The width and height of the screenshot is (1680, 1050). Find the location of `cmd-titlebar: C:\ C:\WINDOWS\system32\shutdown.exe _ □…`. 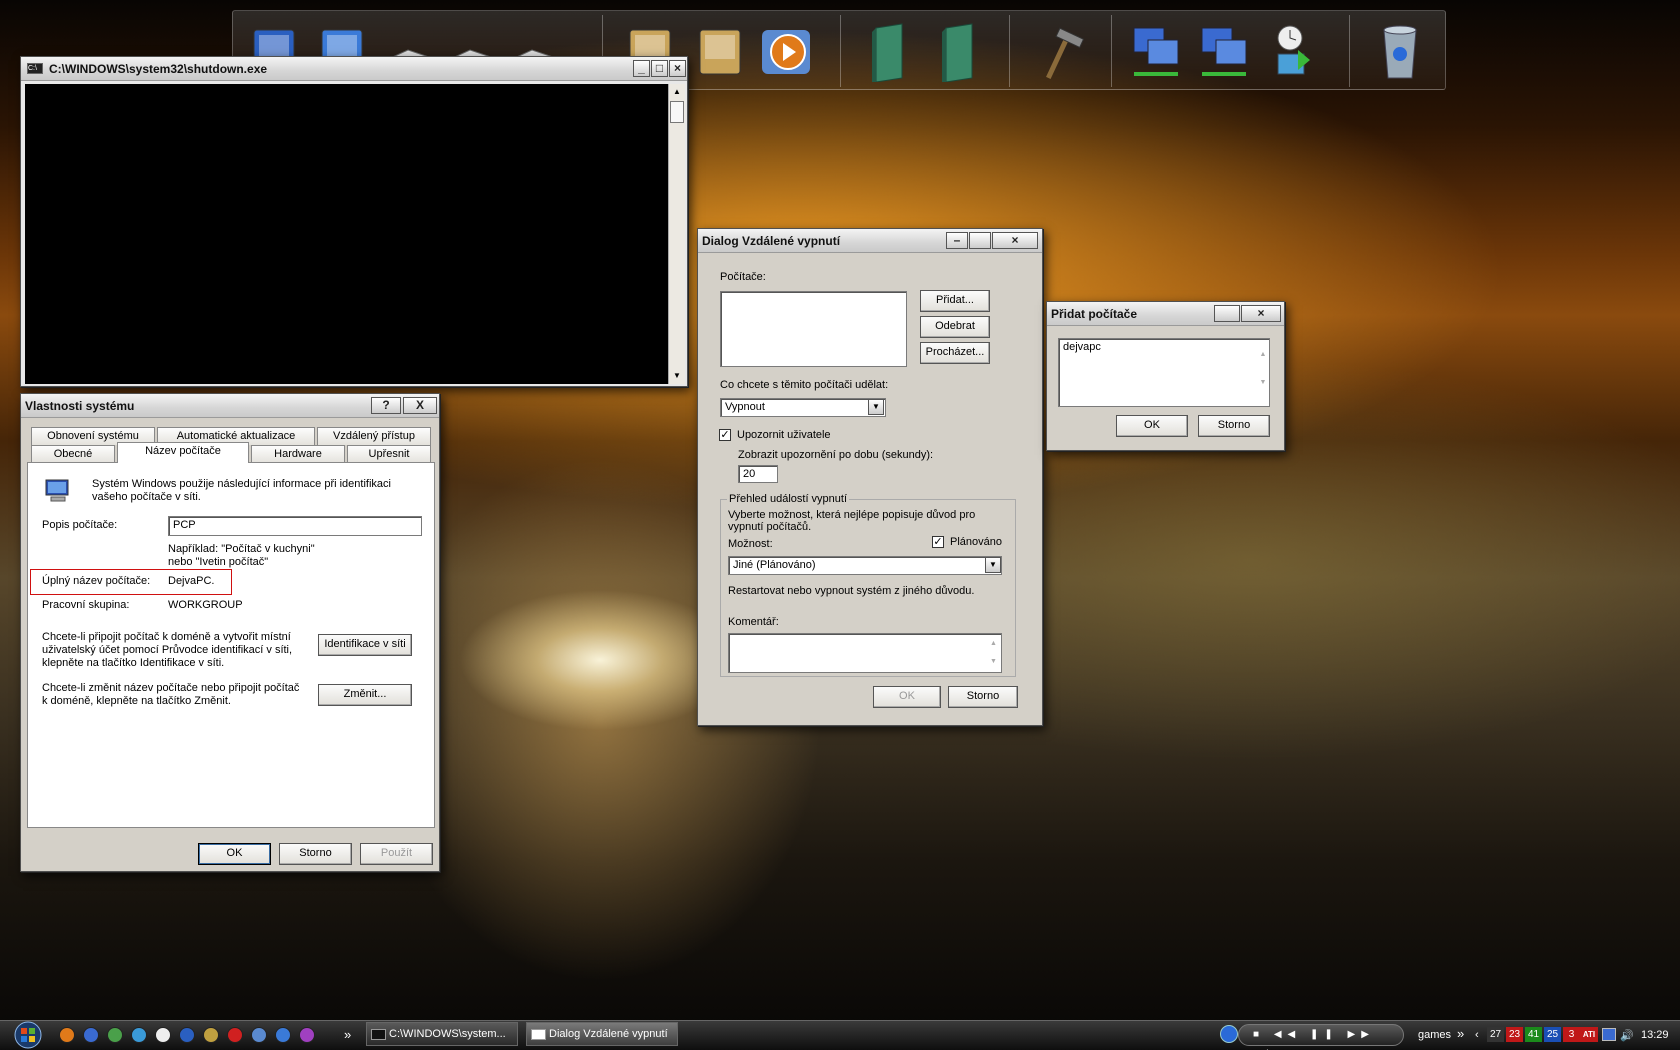

cmd-titlebar: C:\ C:\WINDOWS\system32\shutdown.exe _ □… is located at coordinates (354, 69).